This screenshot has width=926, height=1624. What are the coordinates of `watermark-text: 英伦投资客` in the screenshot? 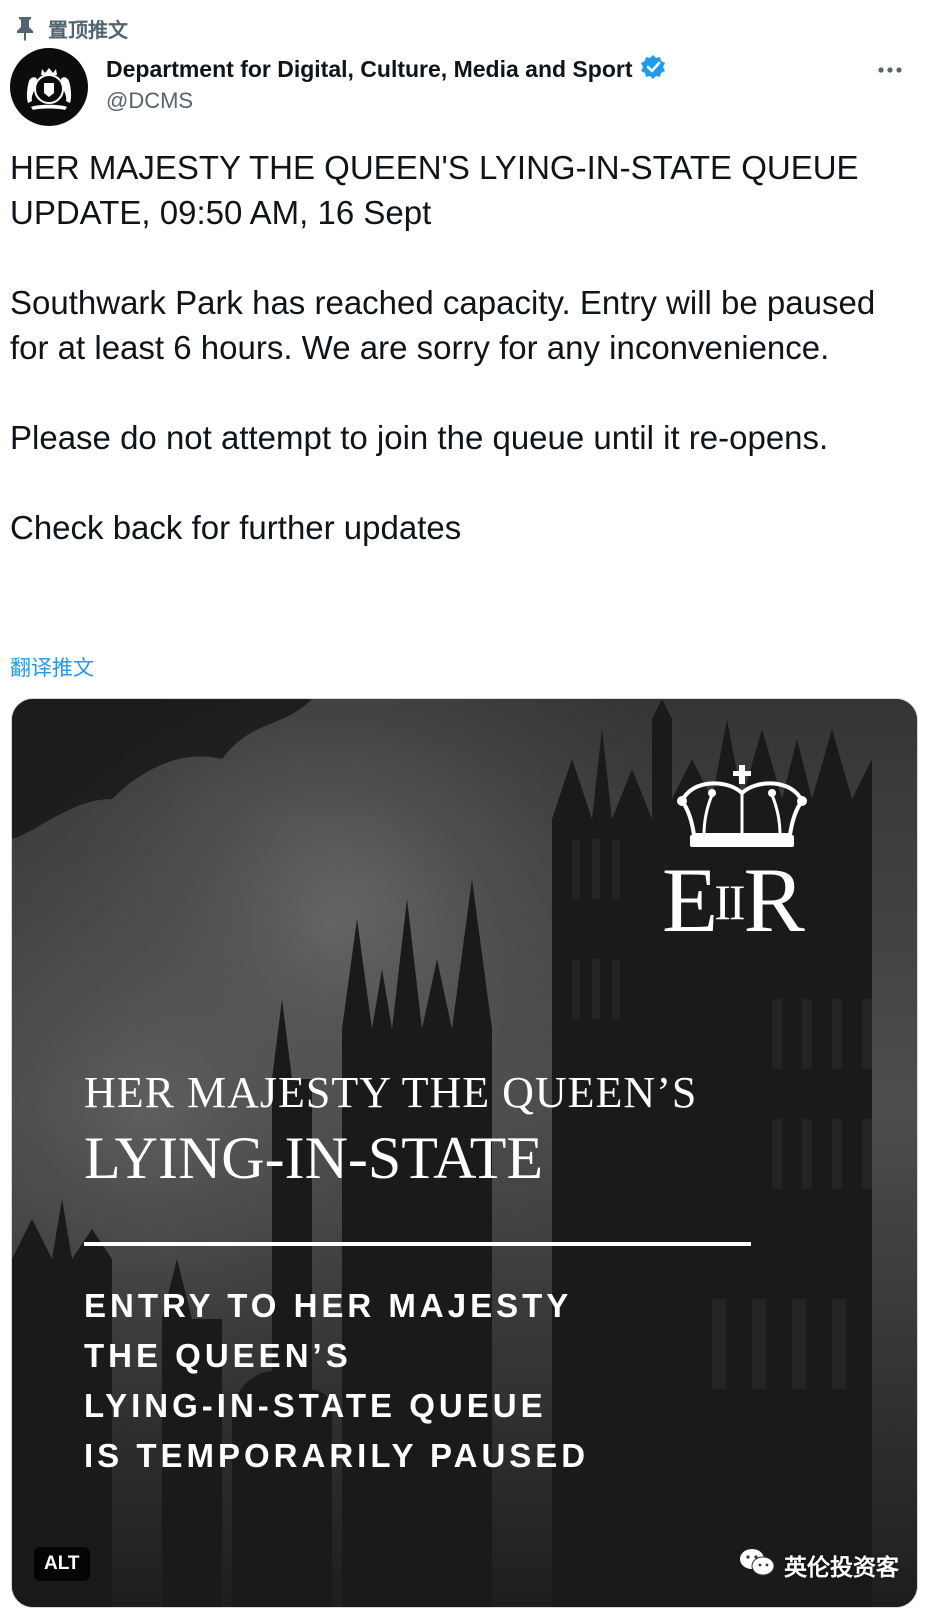 It's located at (841, 1566).